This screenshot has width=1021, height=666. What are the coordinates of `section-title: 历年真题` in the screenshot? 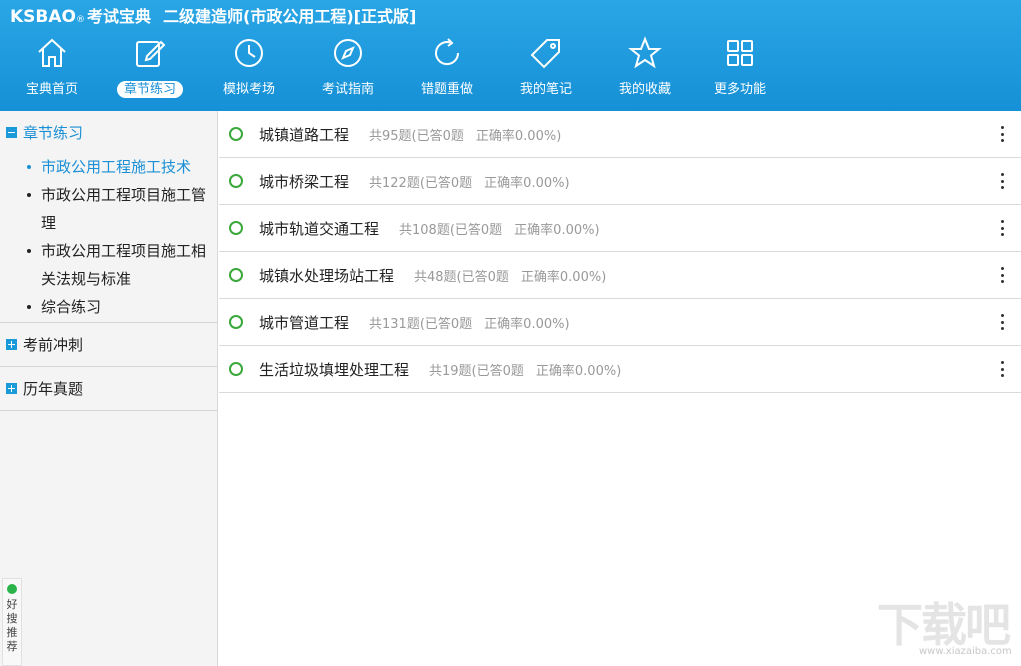 It's located at (53, 389).